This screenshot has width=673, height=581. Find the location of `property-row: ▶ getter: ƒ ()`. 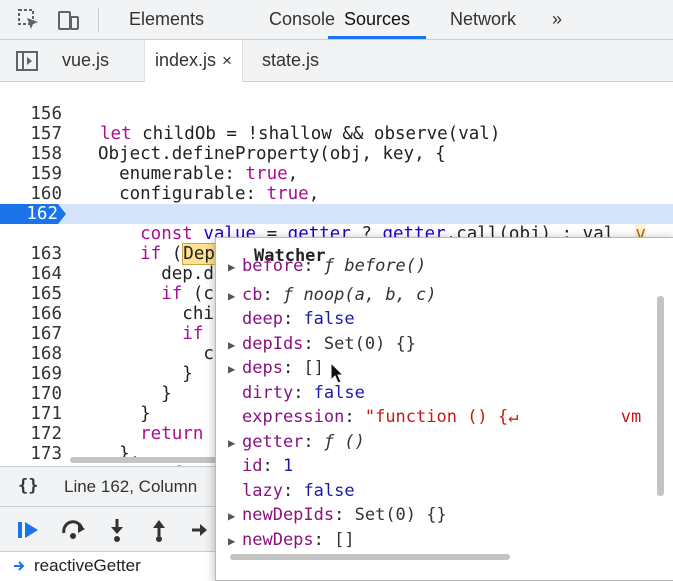

property-row: ▶ getter: ƒ () is located at coordinates (296, 442).